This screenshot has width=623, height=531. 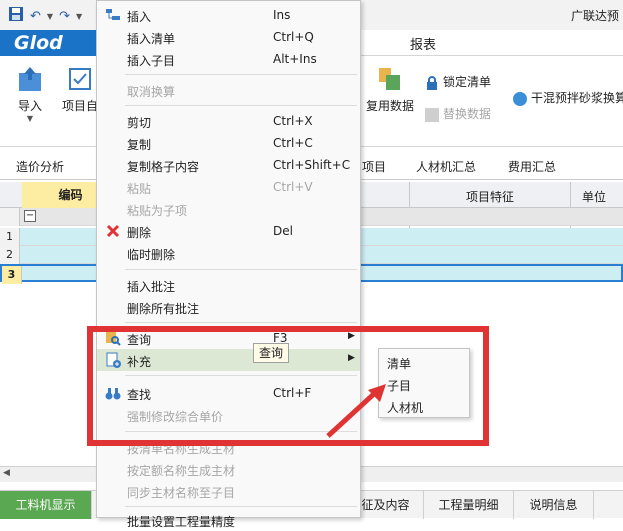 I want to click on menu-item-label: 复制格子内容, so click(x=163, y=167).